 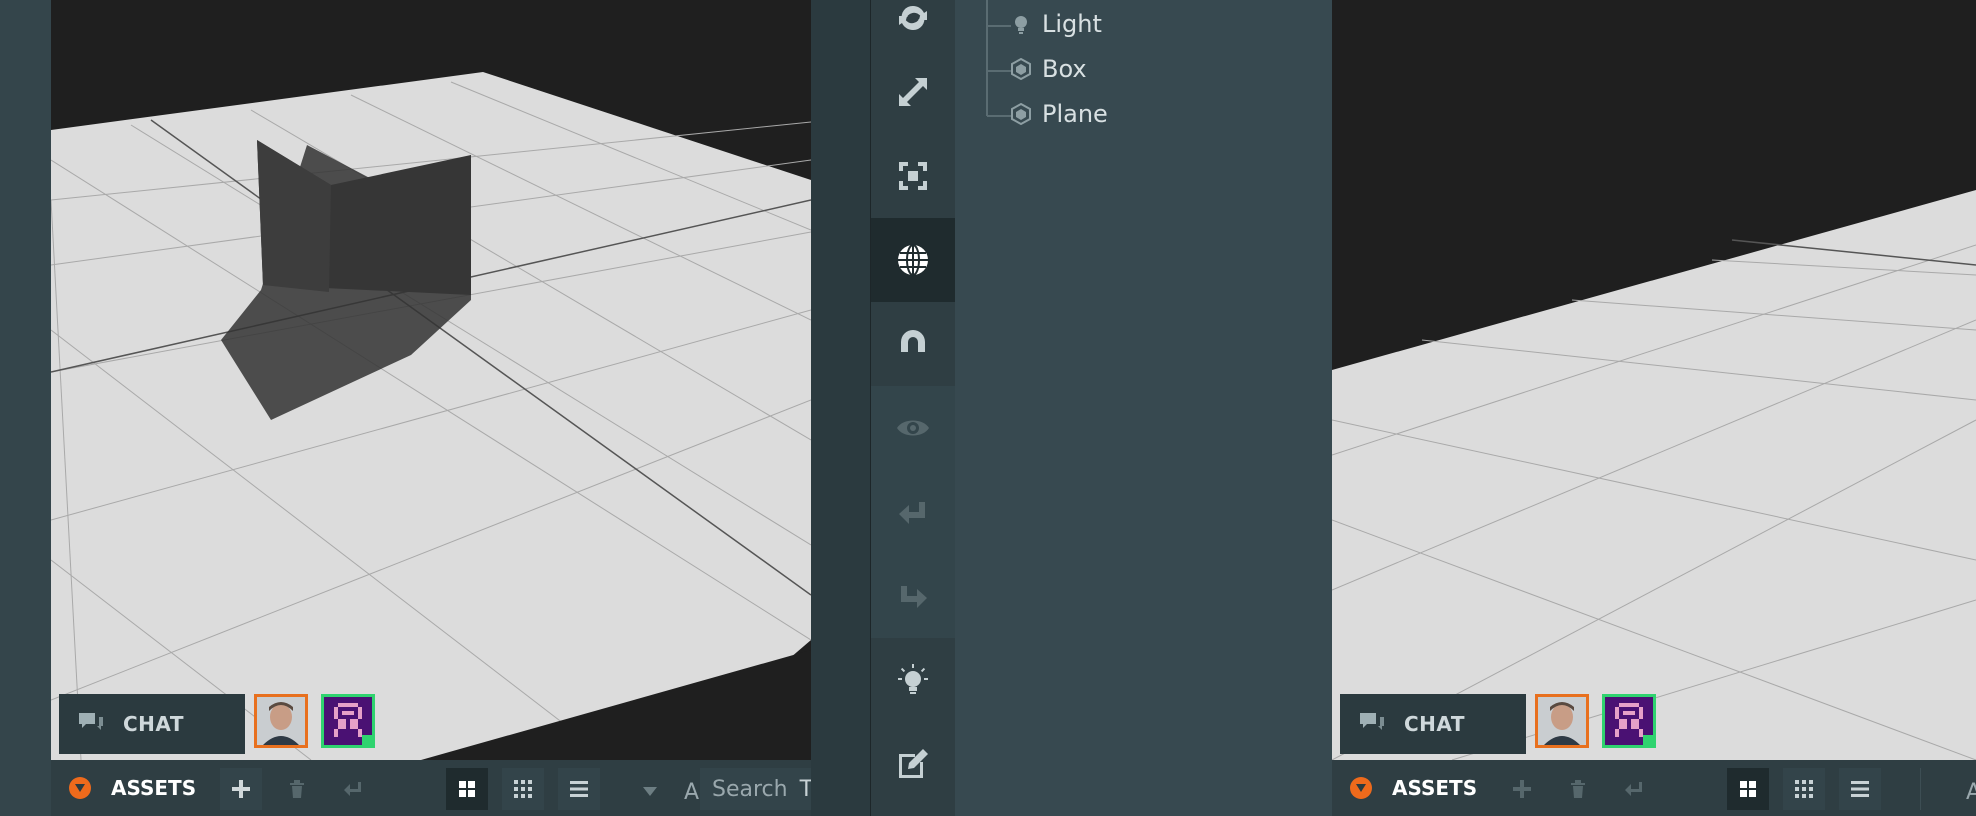 I want to click on eye-icon, so click(x=913, y=428).